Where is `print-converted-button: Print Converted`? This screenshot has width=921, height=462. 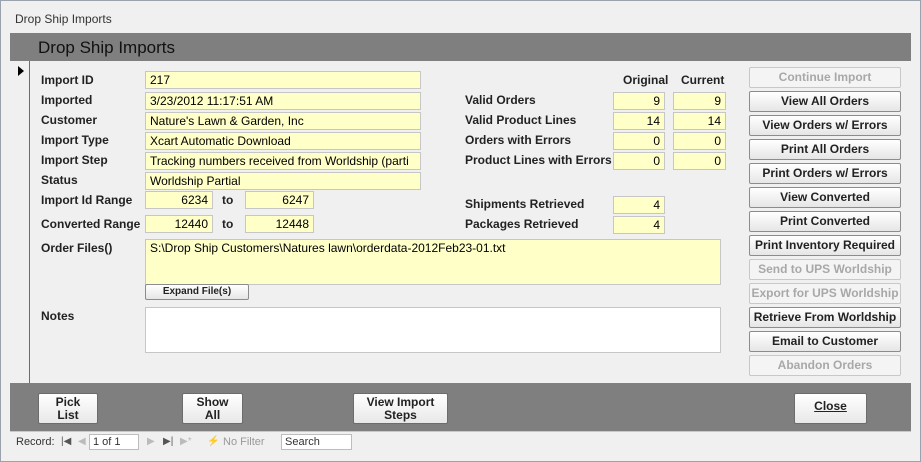
print-converted-button: Print Converted is located at coordinates (825, 221).